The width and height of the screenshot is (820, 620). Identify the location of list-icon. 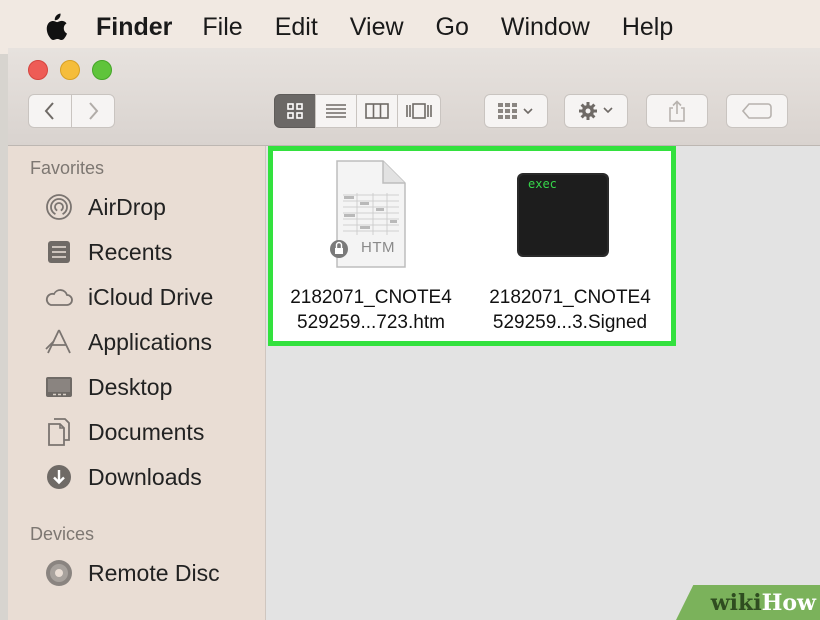
(336, 111).